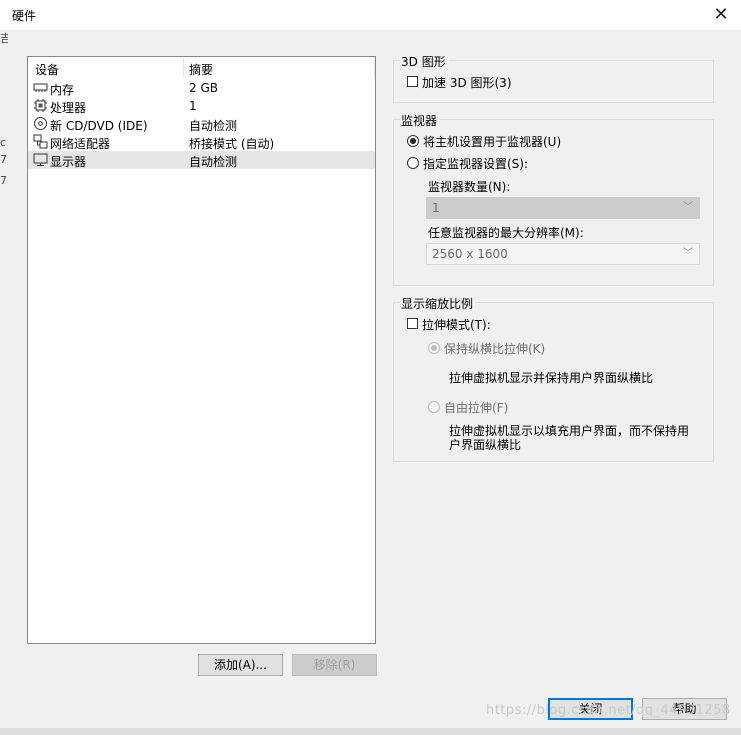 This screenshot has height=735, width=741. Describe the element at coordinates (434, 407) in the screenshot. I see `free-stretch-radio` at that location.